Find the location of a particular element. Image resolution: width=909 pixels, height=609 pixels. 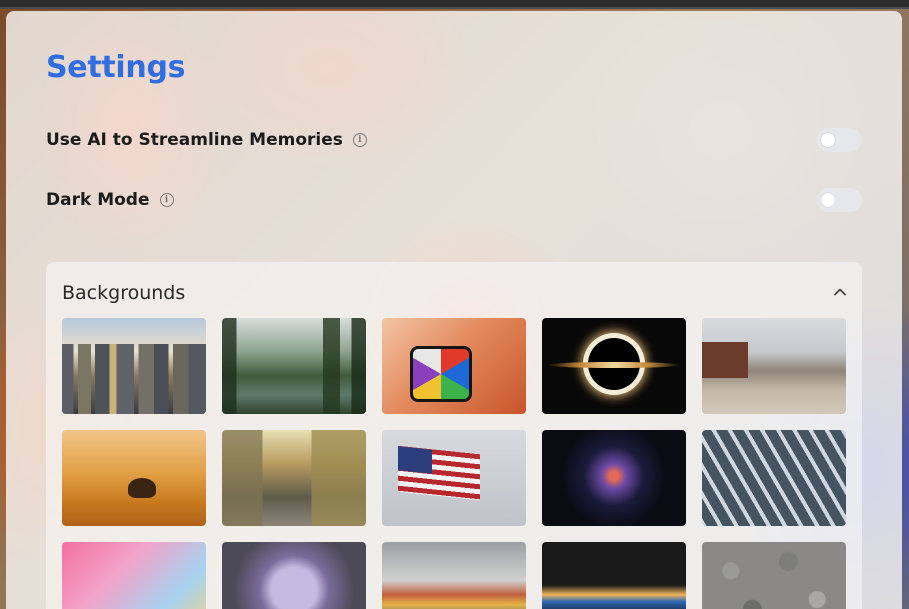

backgrounds-title: Backgrounds is located at coordinates (124, 293).